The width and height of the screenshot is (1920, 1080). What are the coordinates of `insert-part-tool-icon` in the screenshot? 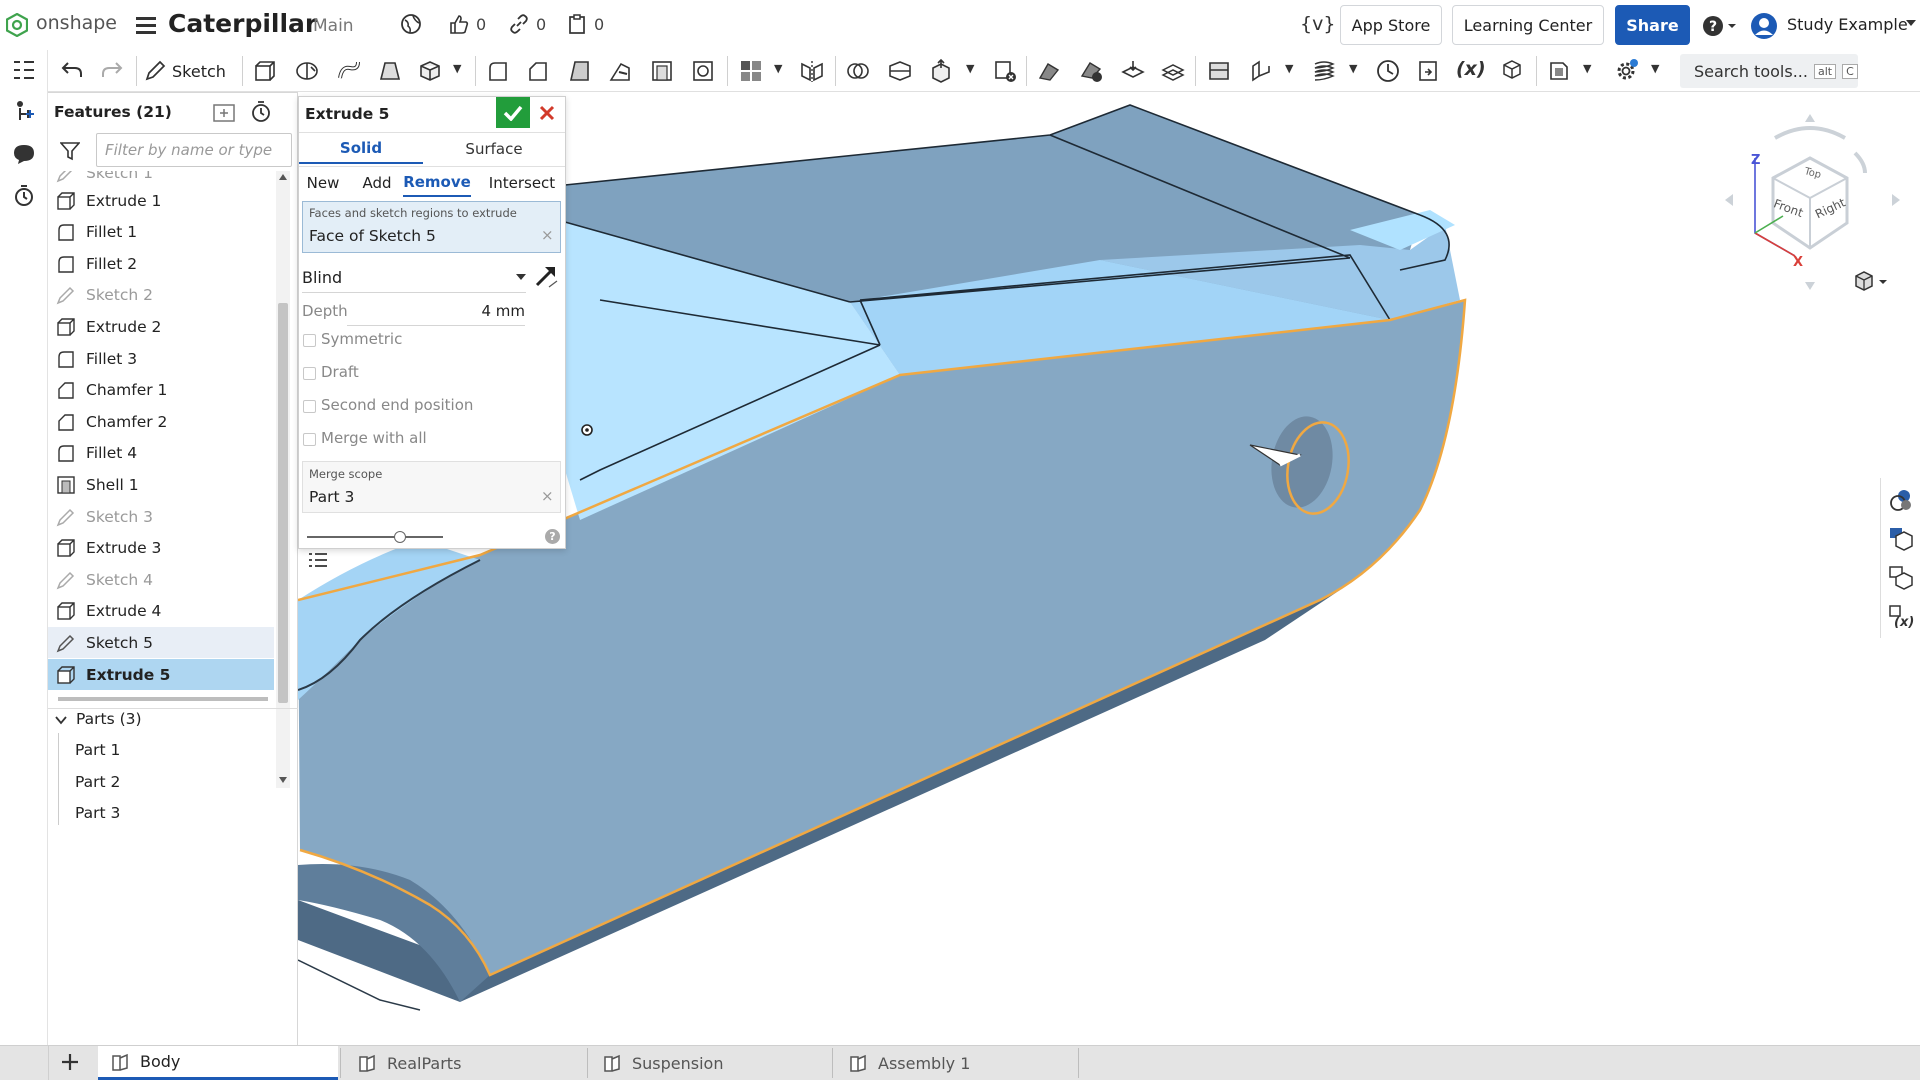 It's located at (1559, 71).